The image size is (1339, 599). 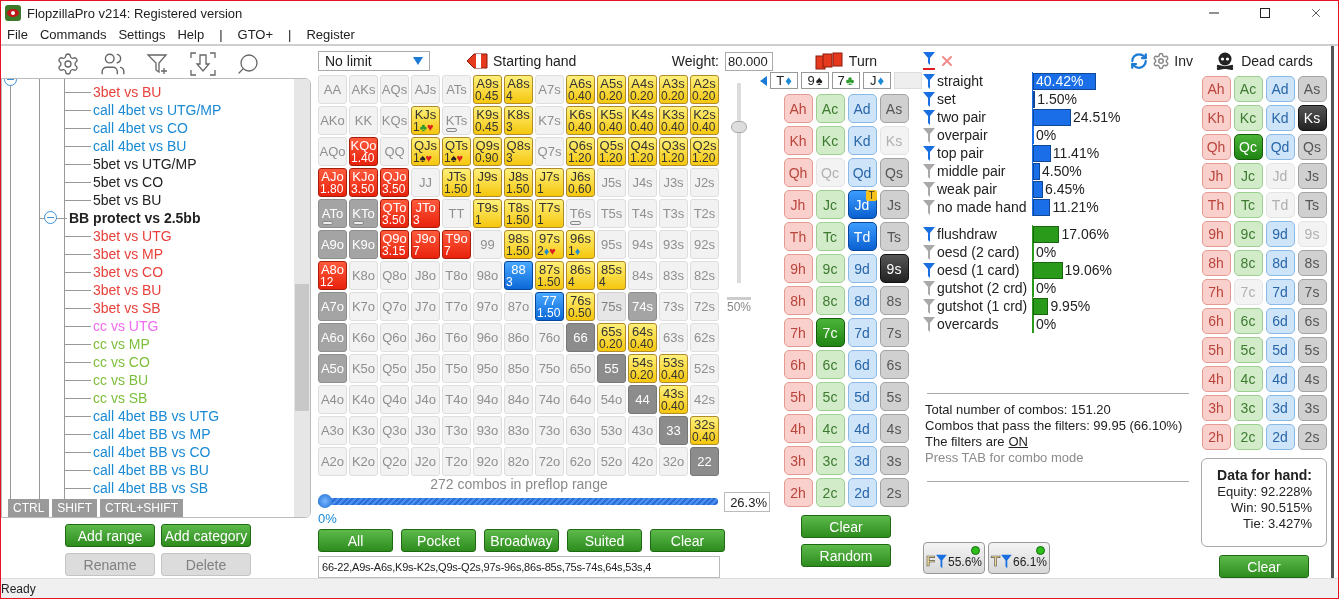 I want to click on card-button: 2d, so click(x=1280, y=437).